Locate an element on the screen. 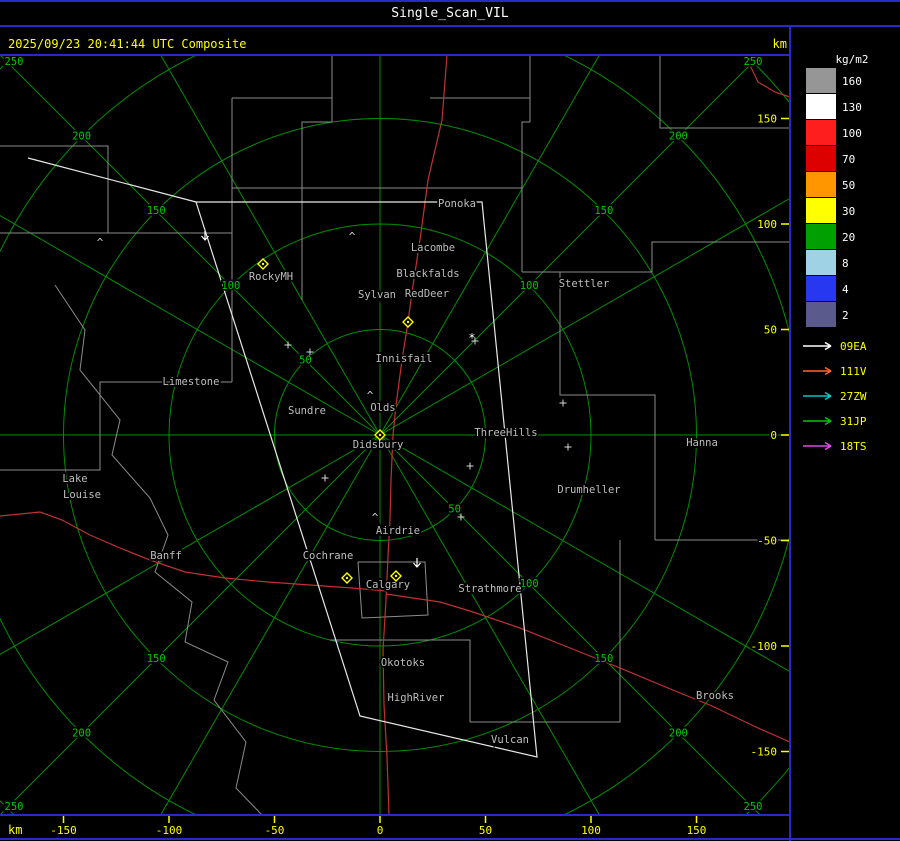 Image resolution: width=900 pixels, height=841 pixels. y-axis-tick-label: 150 is located at coordinates (767, 119).